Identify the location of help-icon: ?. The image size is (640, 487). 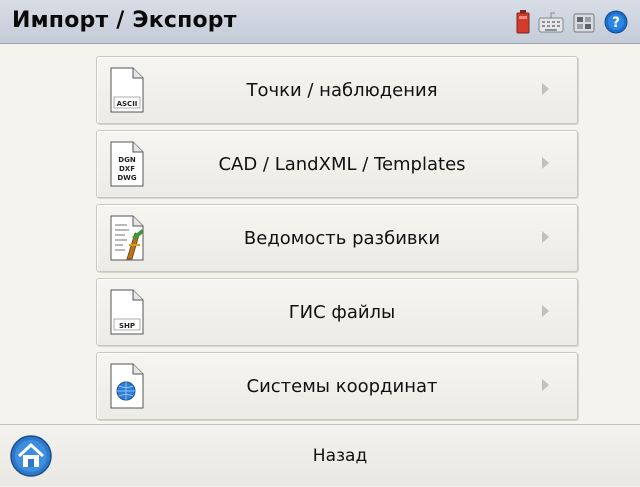
(616, 22).